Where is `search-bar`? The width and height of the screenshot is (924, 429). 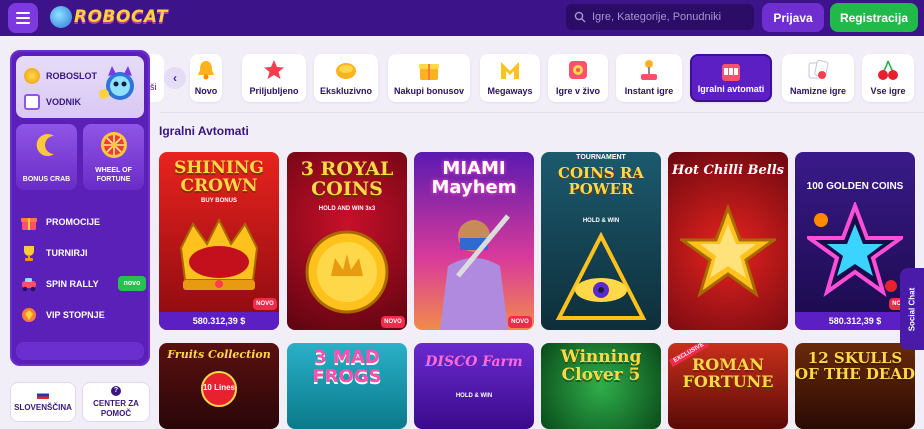
search-bar is located at coordinates (660, 17).